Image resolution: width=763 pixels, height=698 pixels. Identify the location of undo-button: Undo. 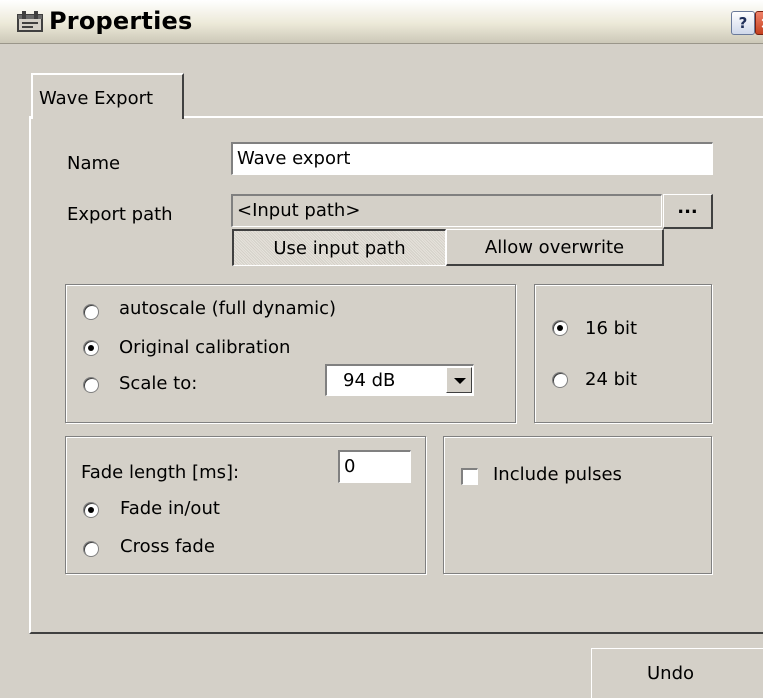
(677, 673).